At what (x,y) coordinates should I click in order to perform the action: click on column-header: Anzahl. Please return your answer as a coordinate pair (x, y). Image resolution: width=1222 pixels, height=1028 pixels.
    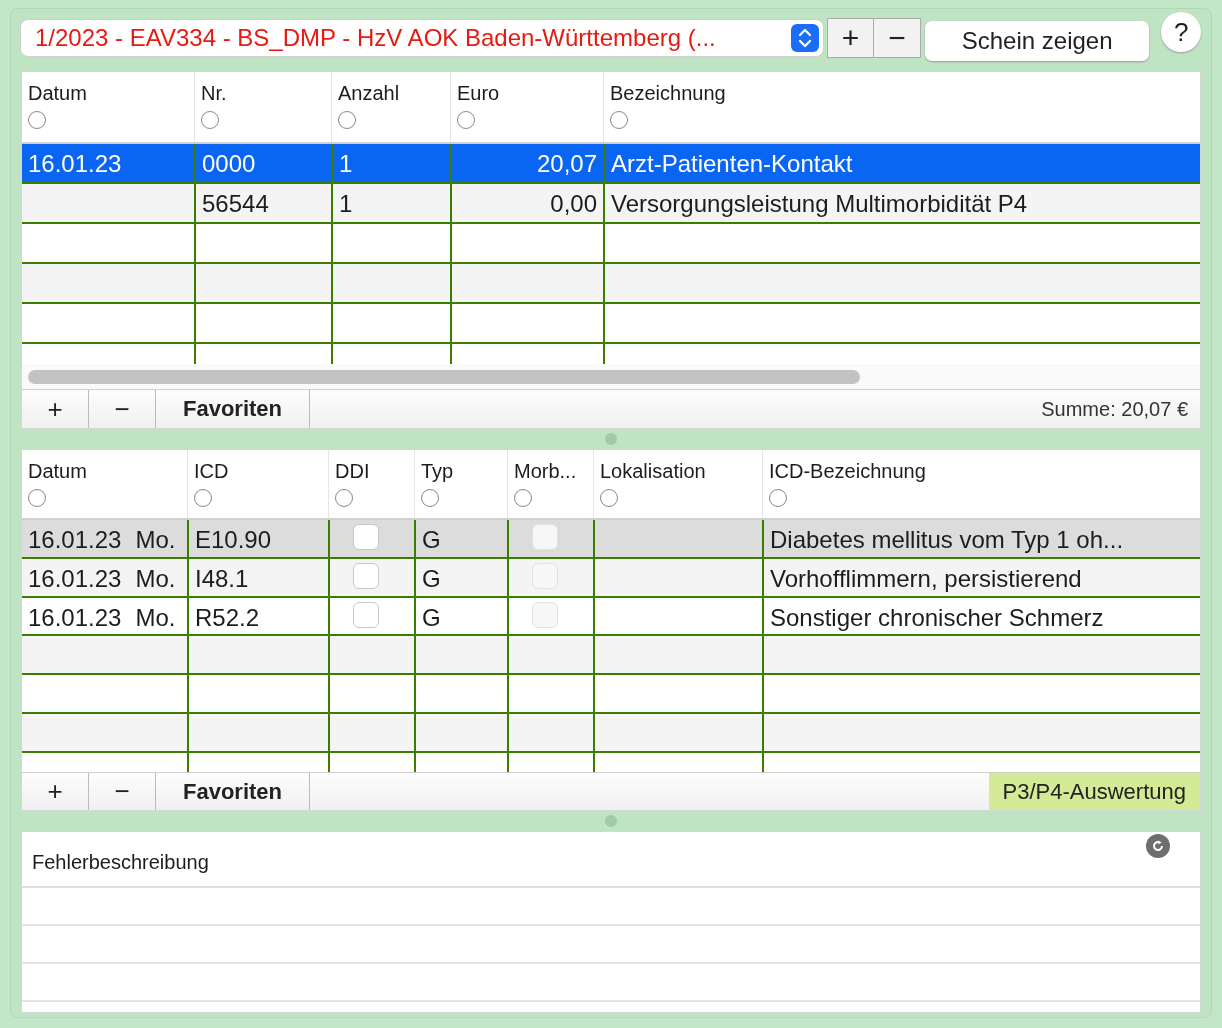
    Looking at the image, I should click on (390, 107).